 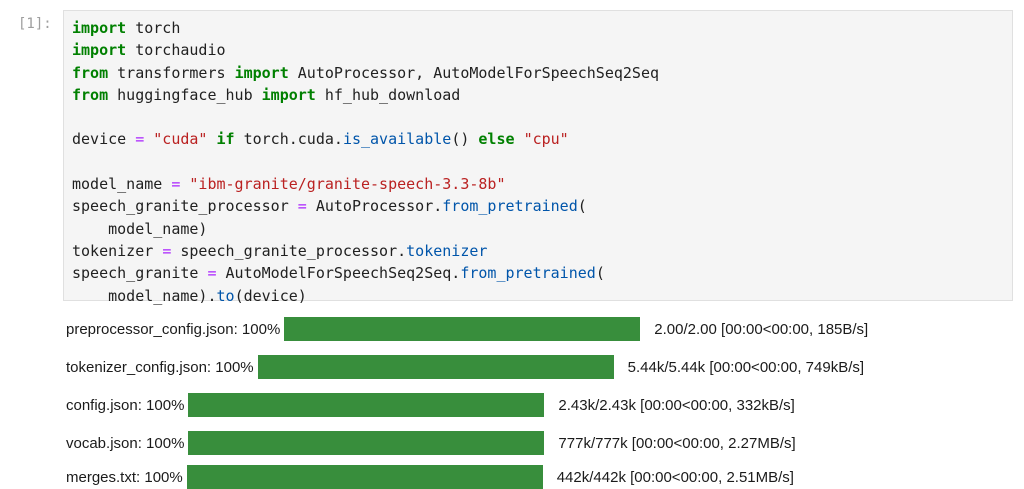 I want to click on code-line: import torchaudio, so click(x=149, y=50).